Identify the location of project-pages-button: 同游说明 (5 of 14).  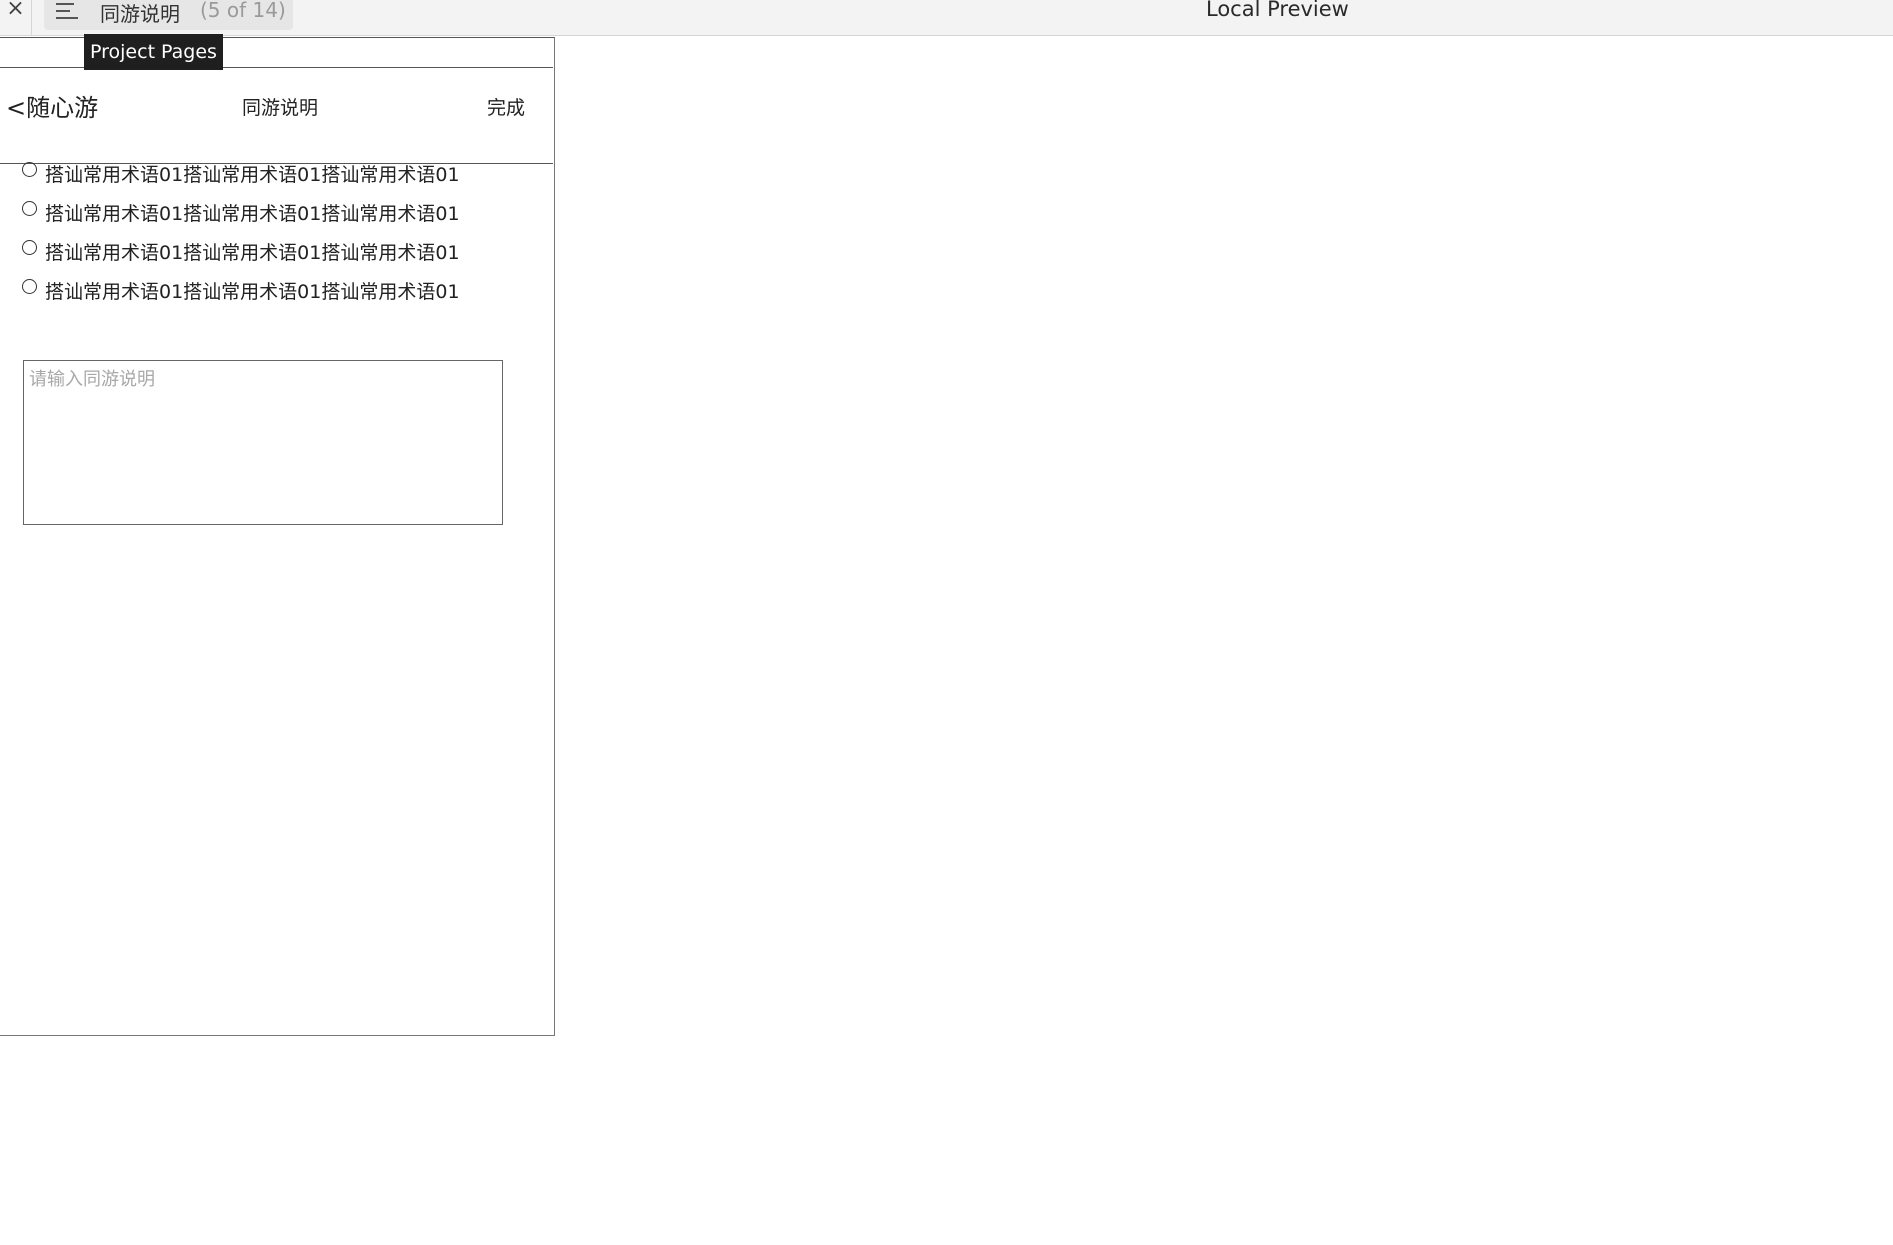
(168, 15).